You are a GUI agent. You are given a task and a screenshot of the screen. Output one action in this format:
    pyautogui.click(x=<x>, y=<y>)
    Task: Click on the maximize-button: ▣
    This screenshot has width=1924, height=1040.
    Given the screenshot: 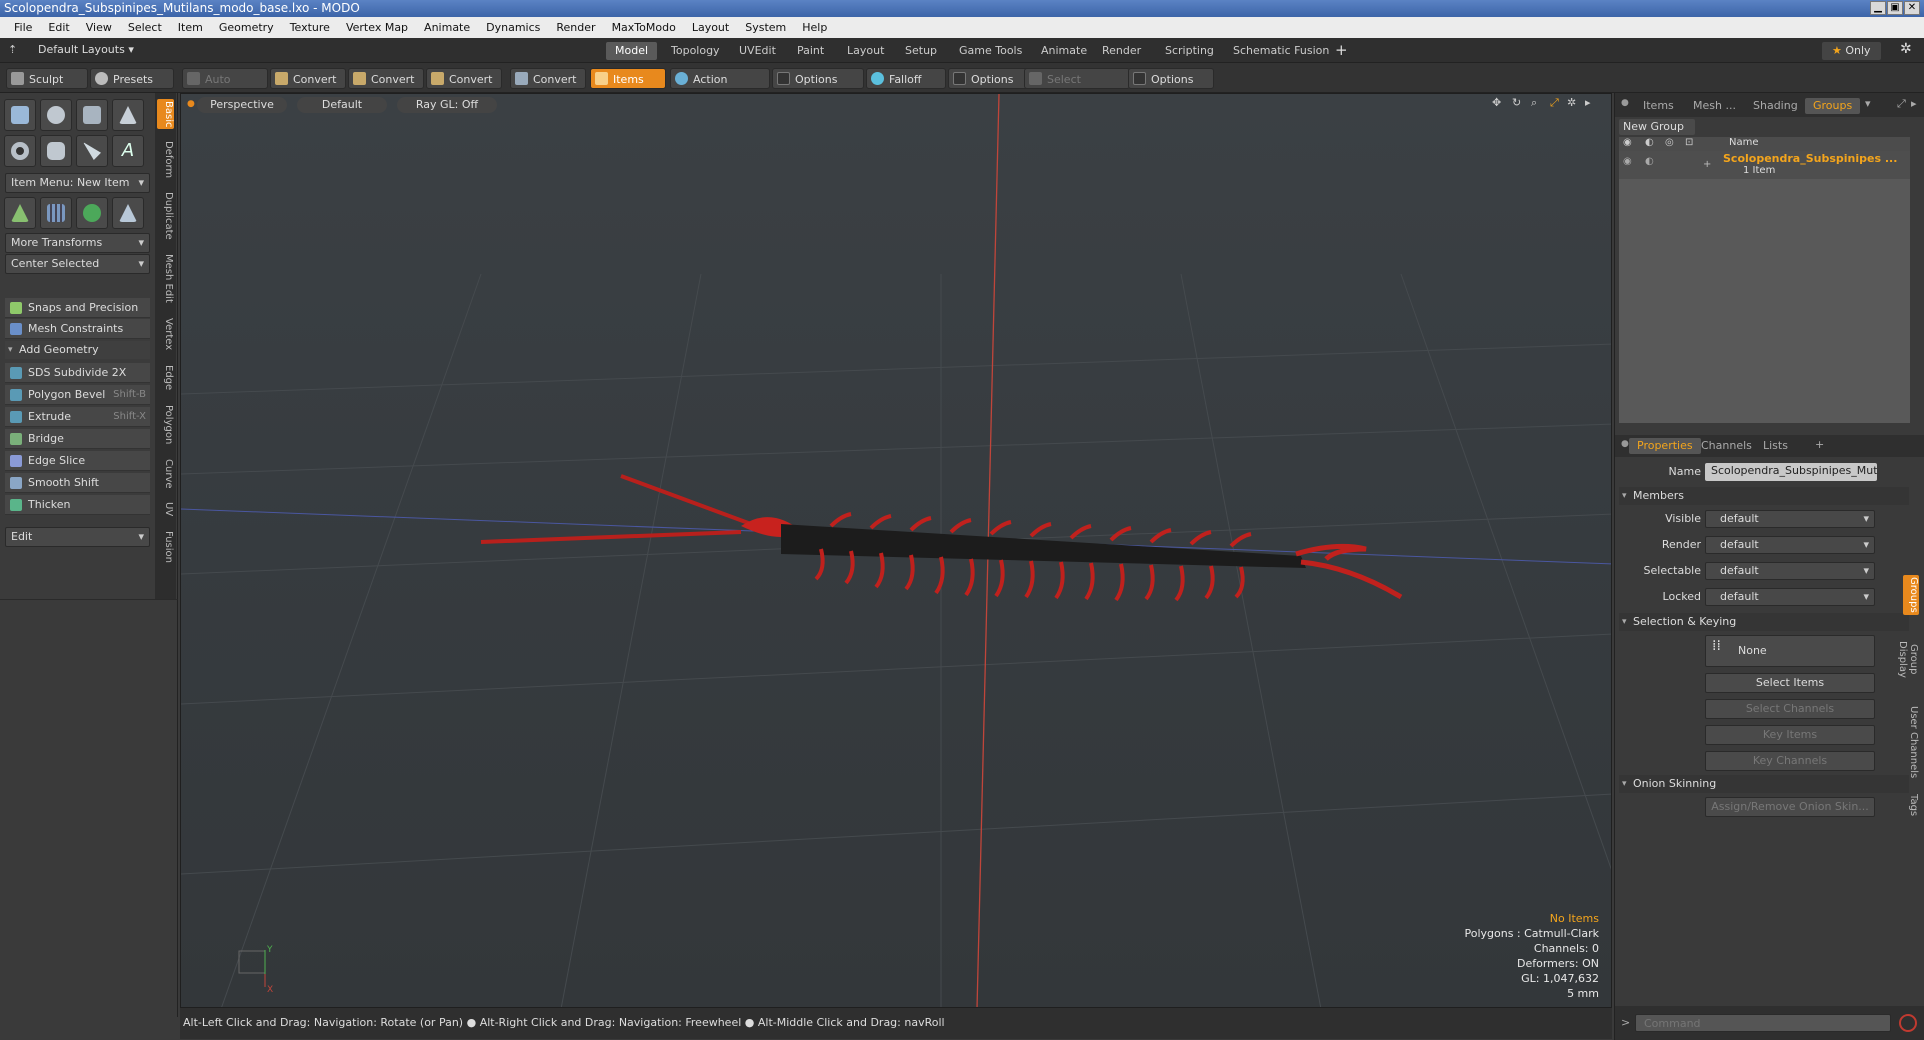 What is the action you would take?
    pyautogui.click(x=1895, y=8)
    